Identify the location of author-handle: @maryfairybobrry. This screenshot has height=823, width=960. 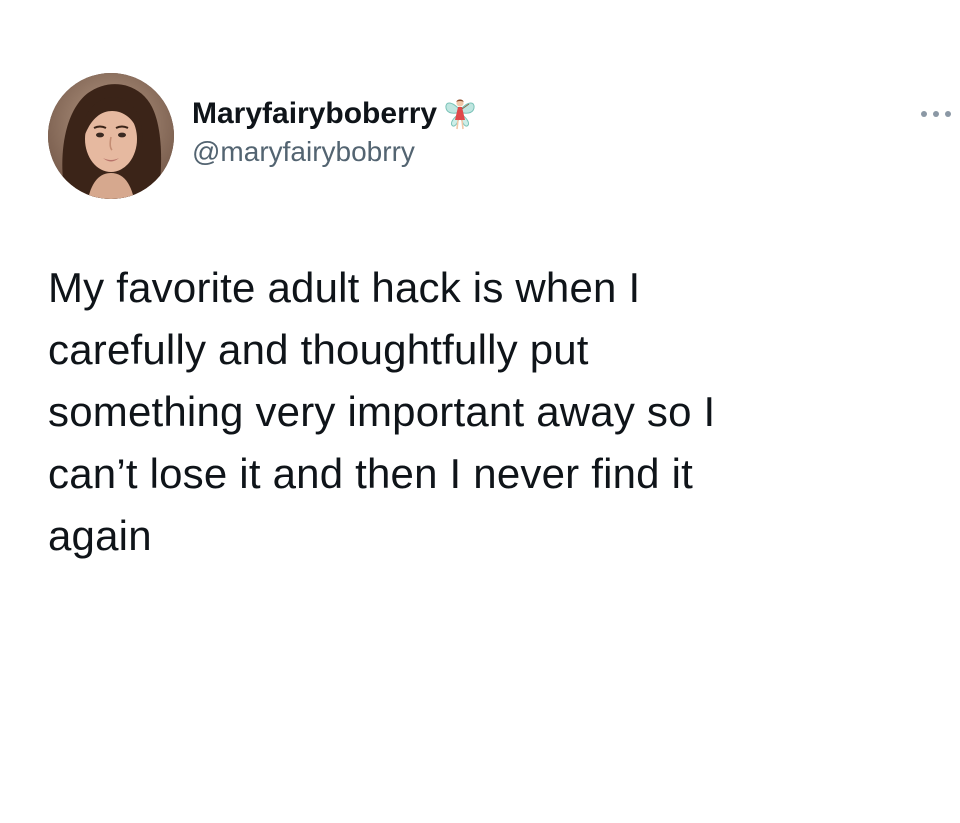
(335, 152).